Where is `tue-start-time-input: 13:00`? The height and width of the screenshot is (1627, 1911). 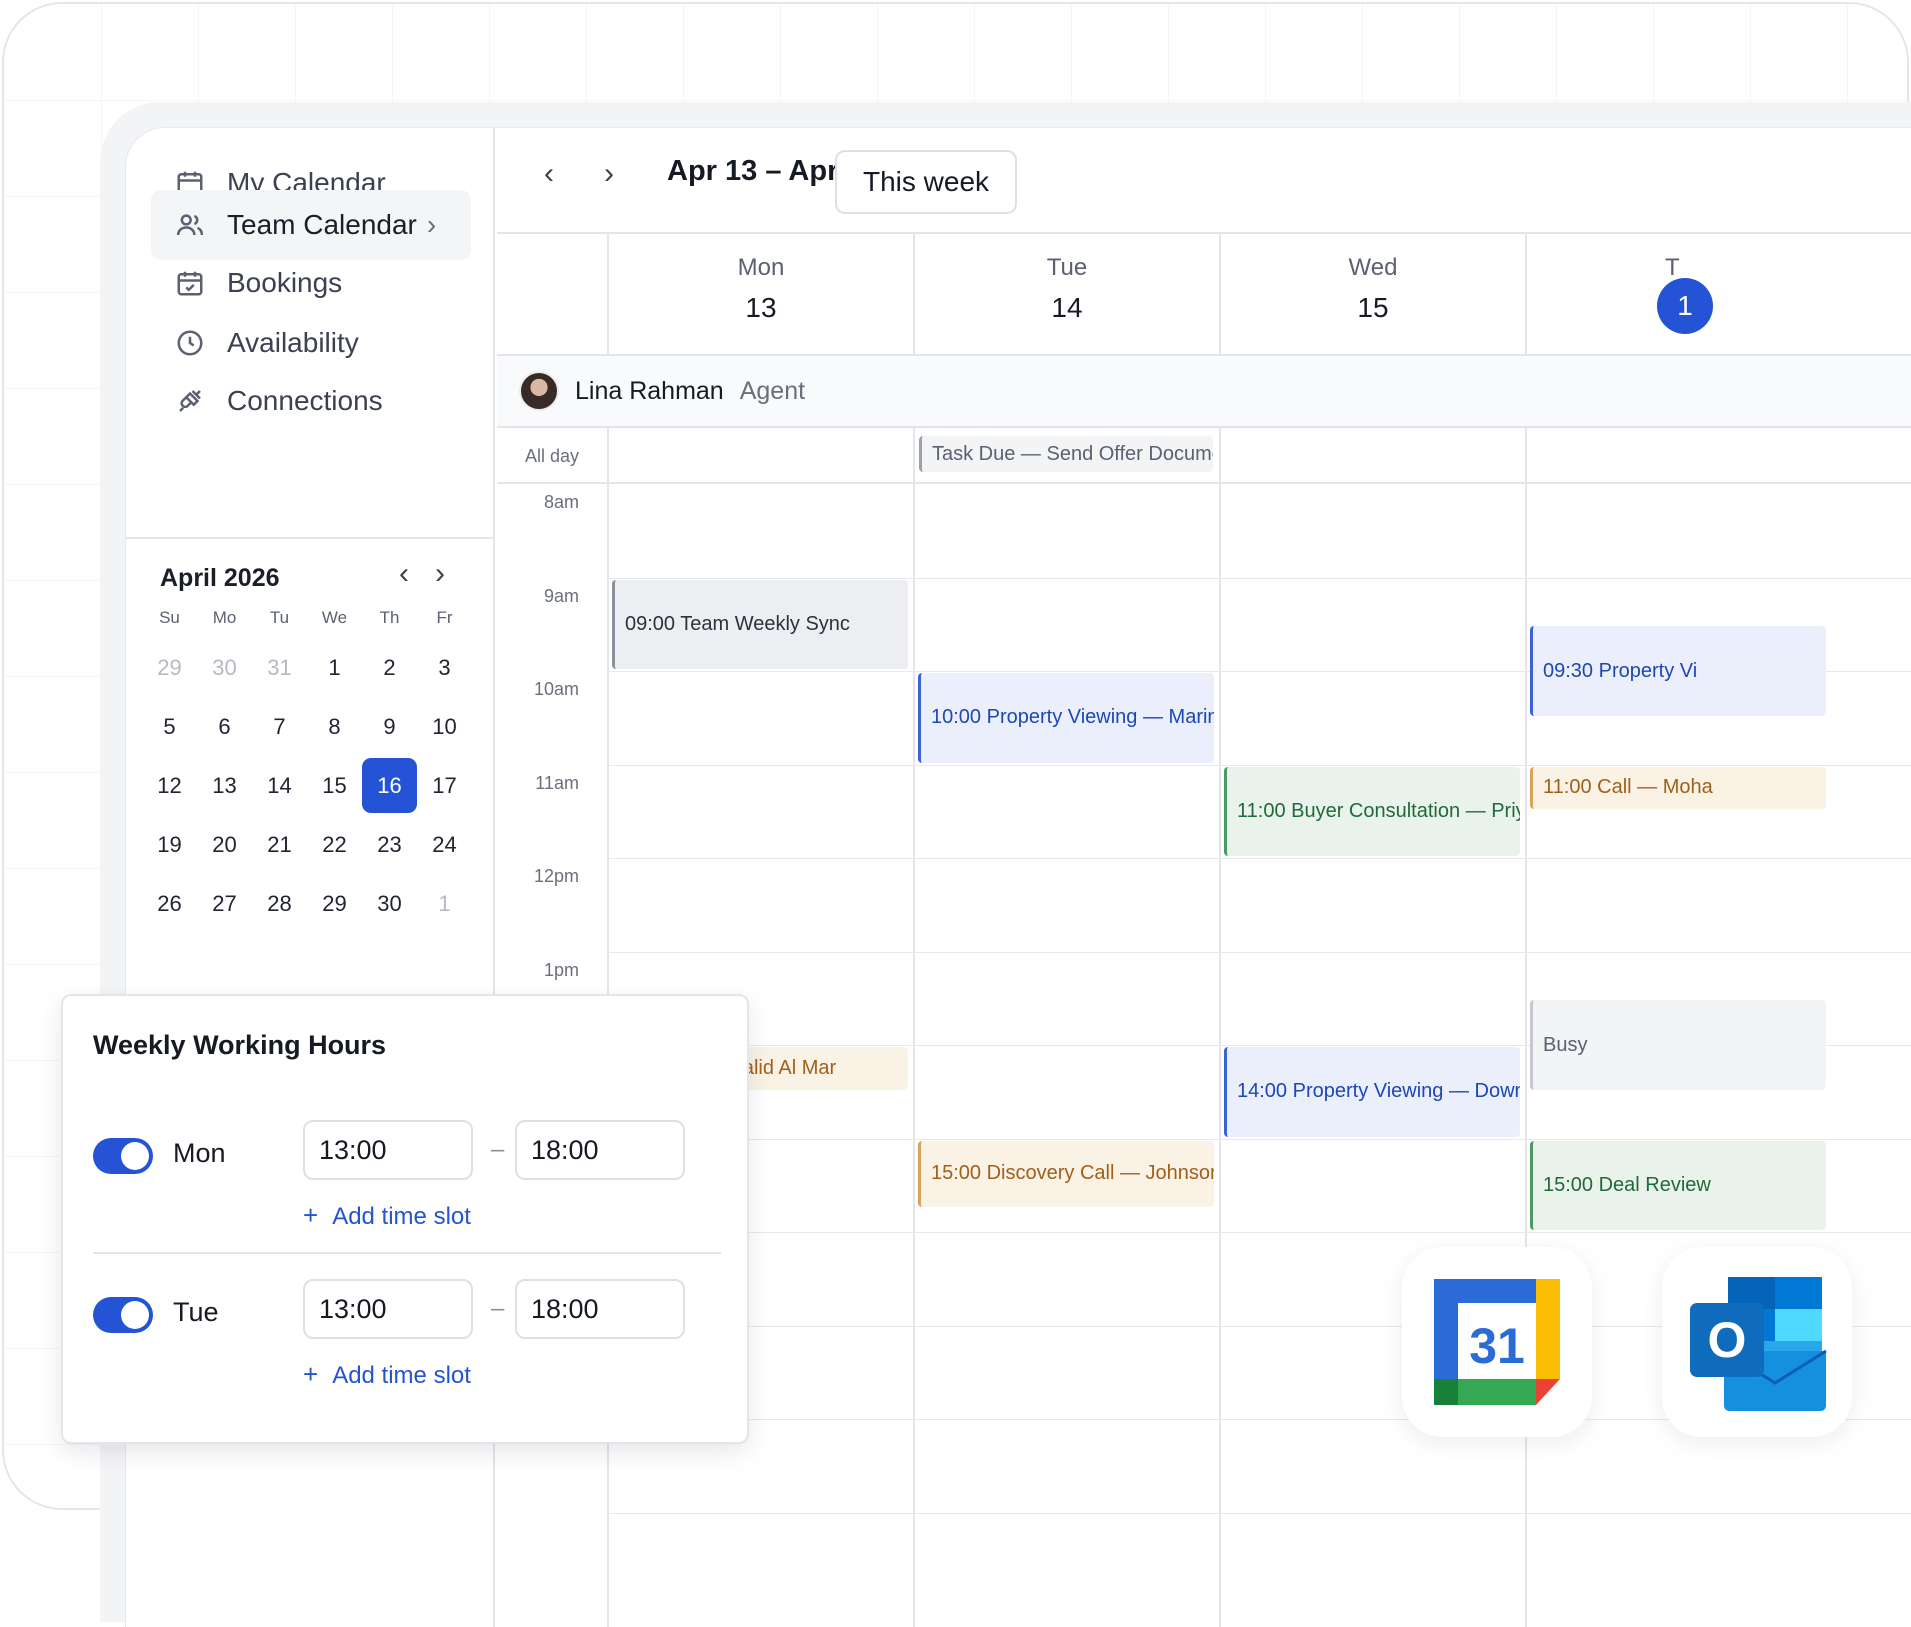
tue-start-time-input: 13:00 is located at coordinates (388, 1309).